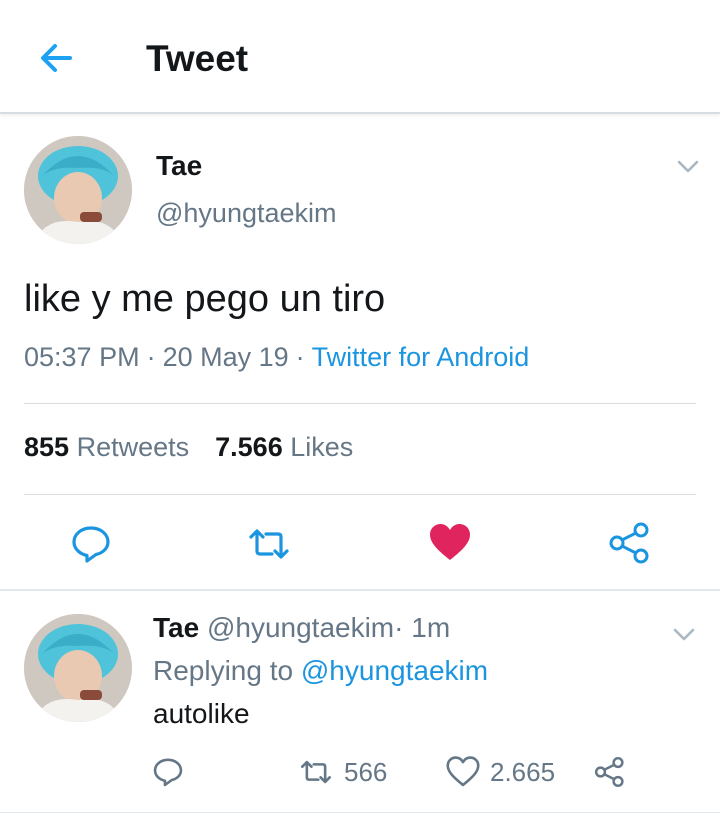  I want to click on author-handle: @hyungtaekim, so click(246, 213).